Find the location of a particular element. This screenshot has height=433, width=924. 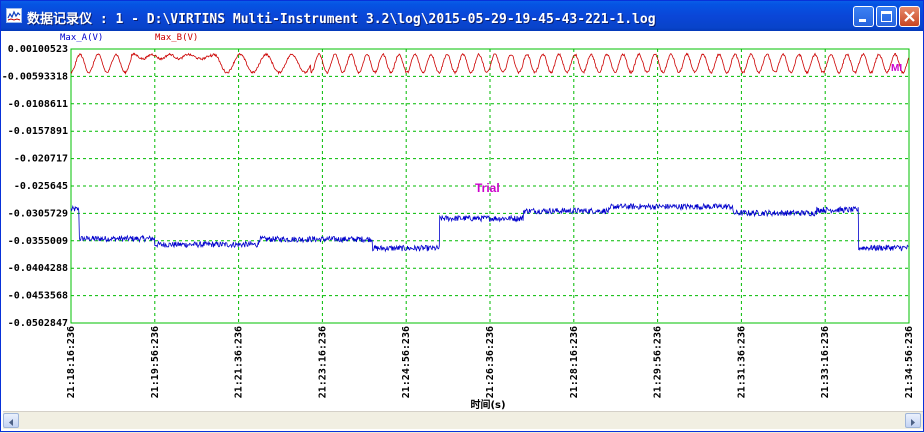

x-tick-label: 21:26:36:236 is located at coordinates (490, 362).